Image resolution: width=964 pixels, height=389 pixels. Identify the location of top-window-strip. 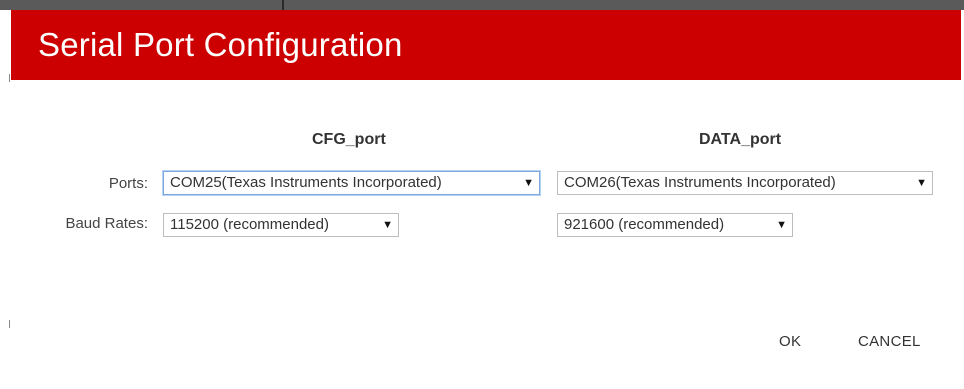
(482, 5).